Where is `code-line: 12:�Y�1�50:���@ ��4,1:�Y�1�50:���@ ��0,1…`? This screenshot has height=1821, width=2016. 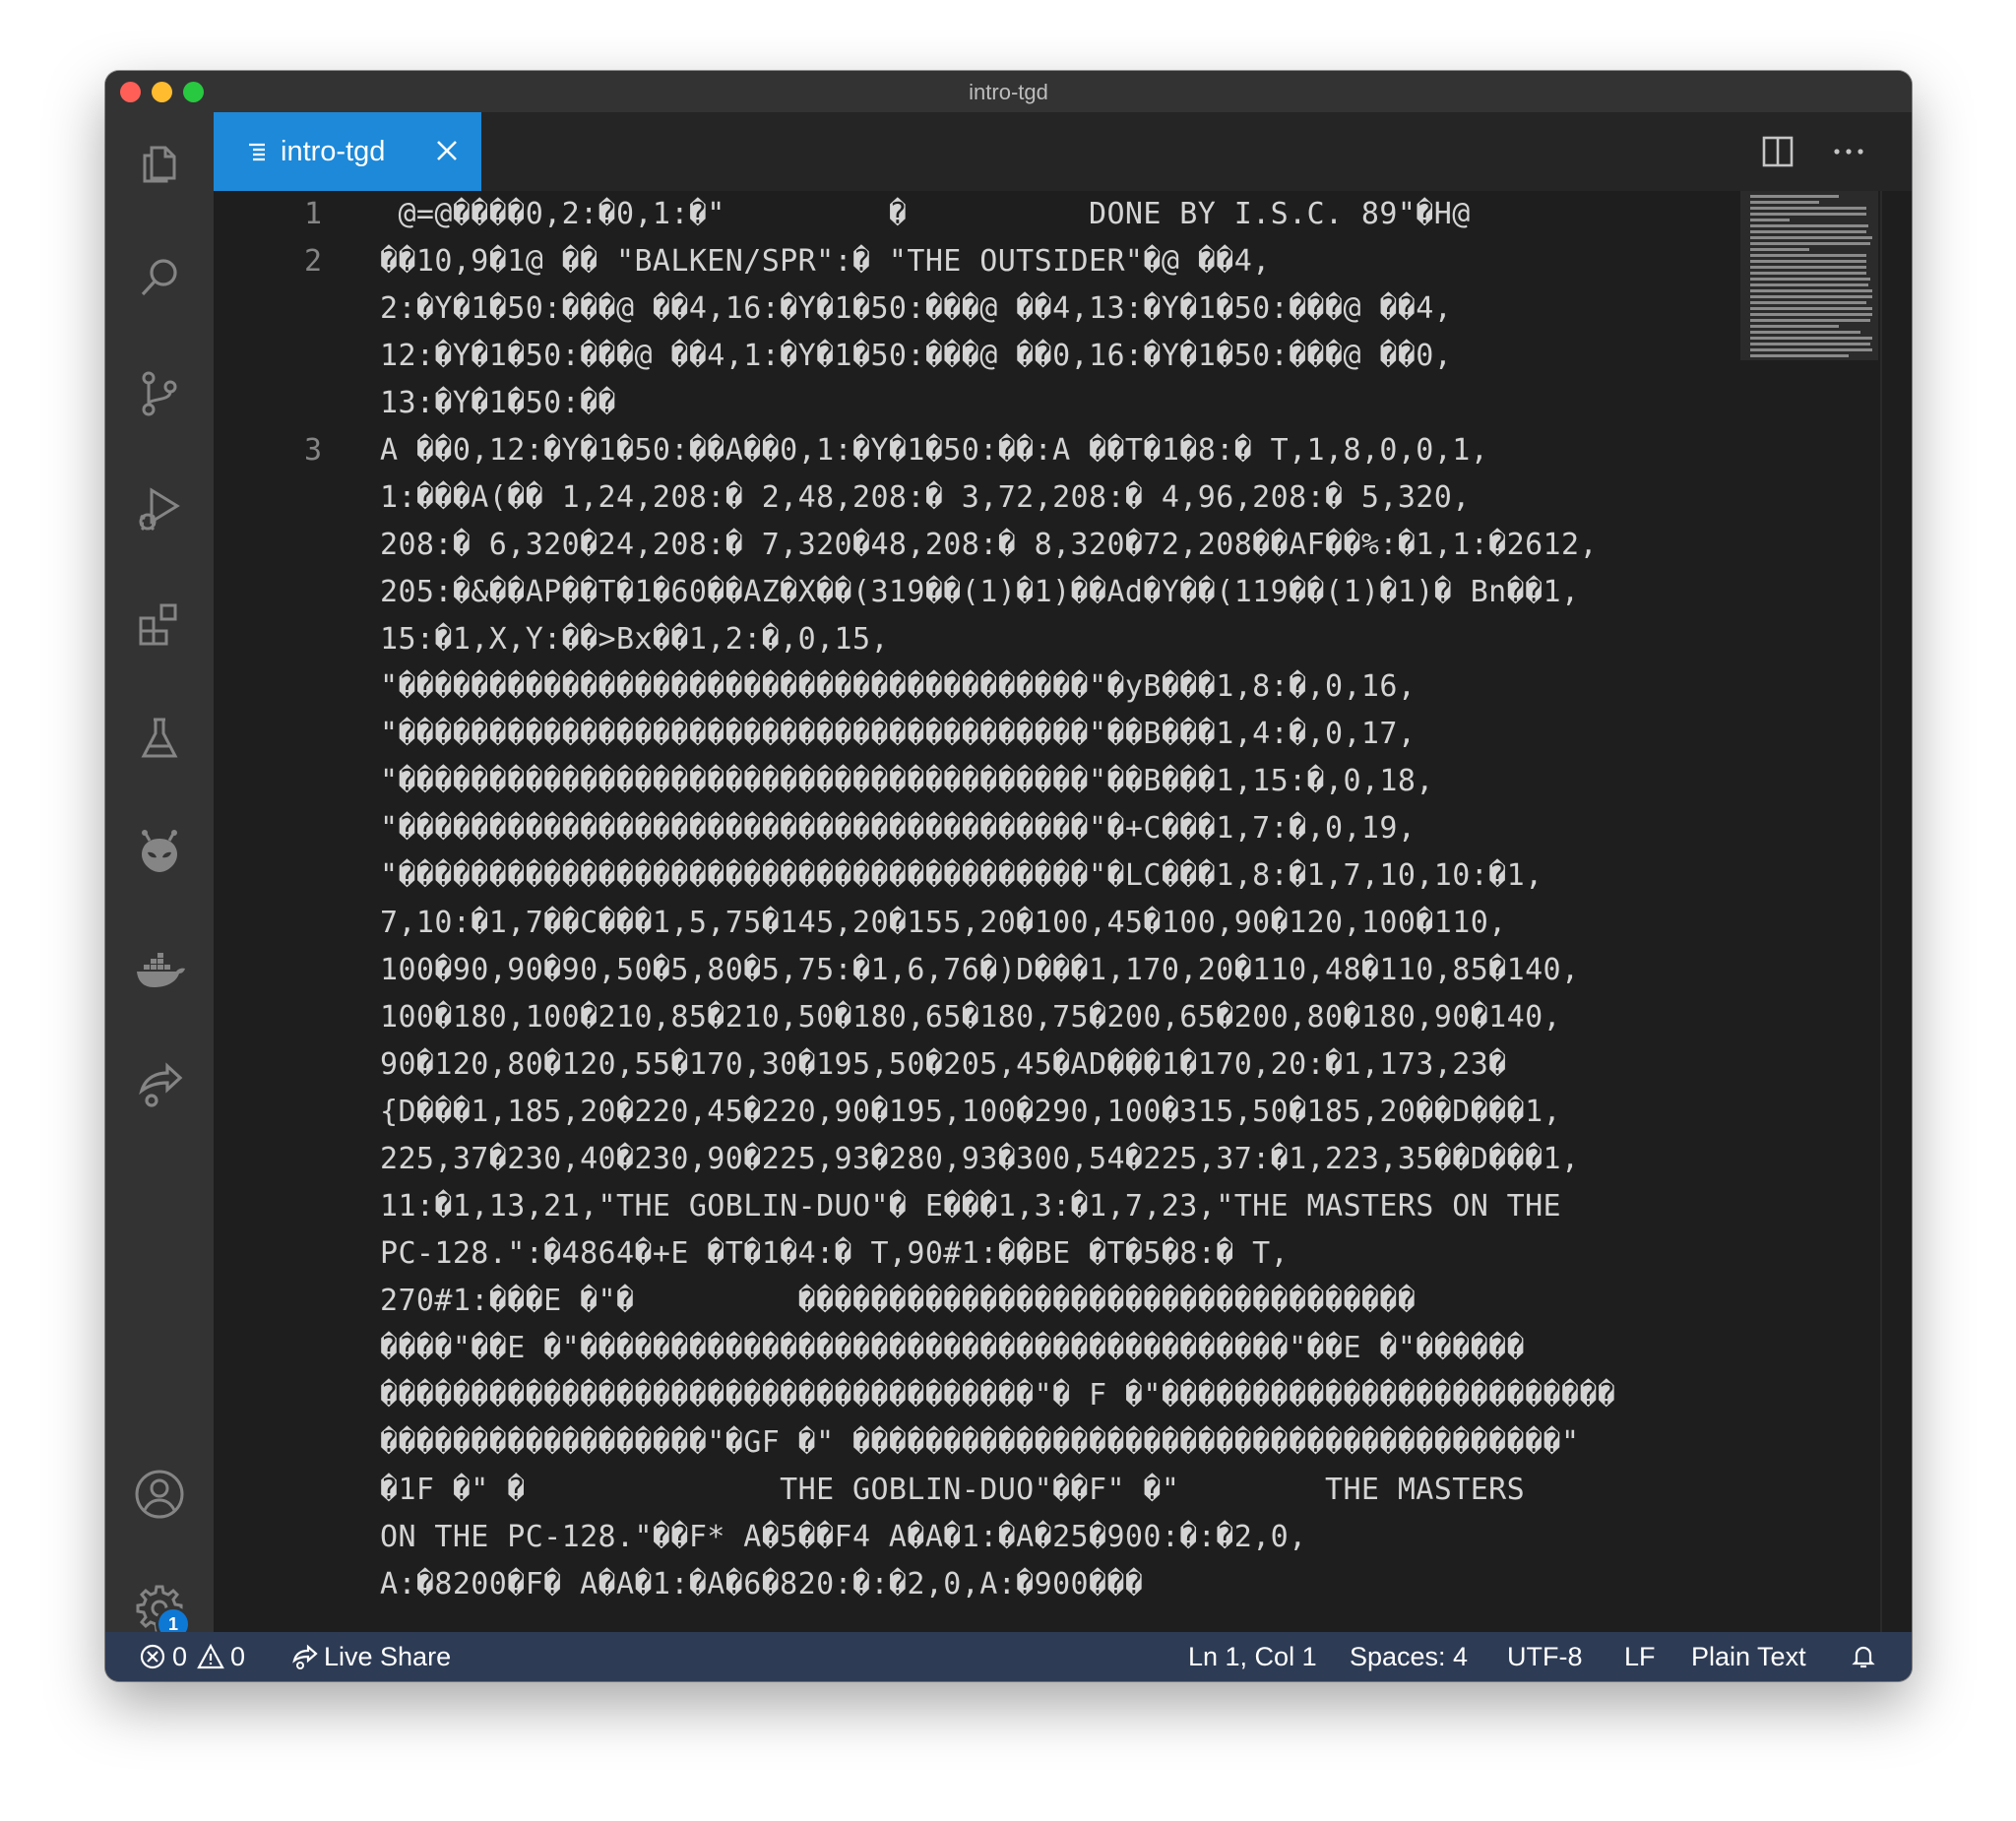 code-line: 12:�Y�1�50:���@ ��4,1:�Y�1�50:���@ ��0,1… is located at coordinates (916, 356).